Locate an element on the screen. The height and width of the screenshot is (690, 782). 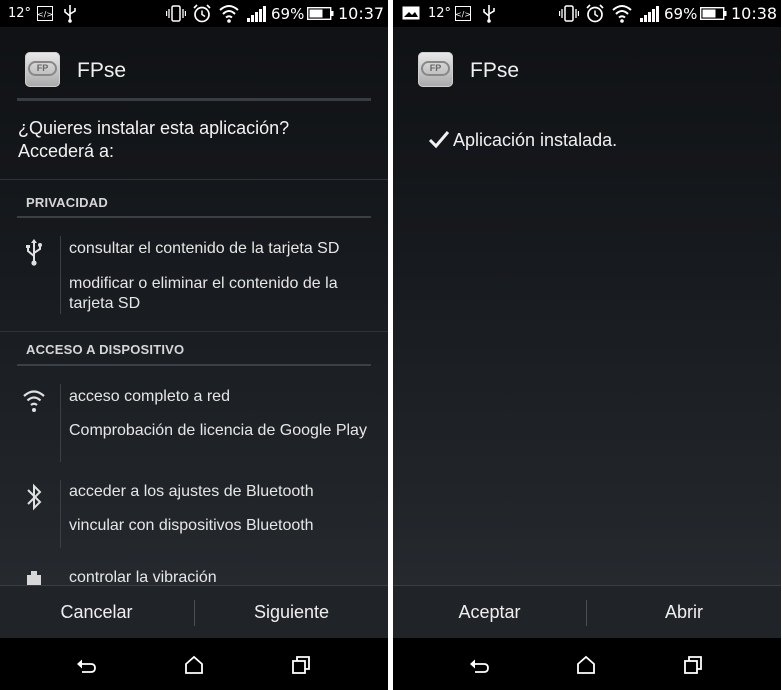
permission-license-check: Comprobación de licencia de Google Play is located at coordinates (218, 430).